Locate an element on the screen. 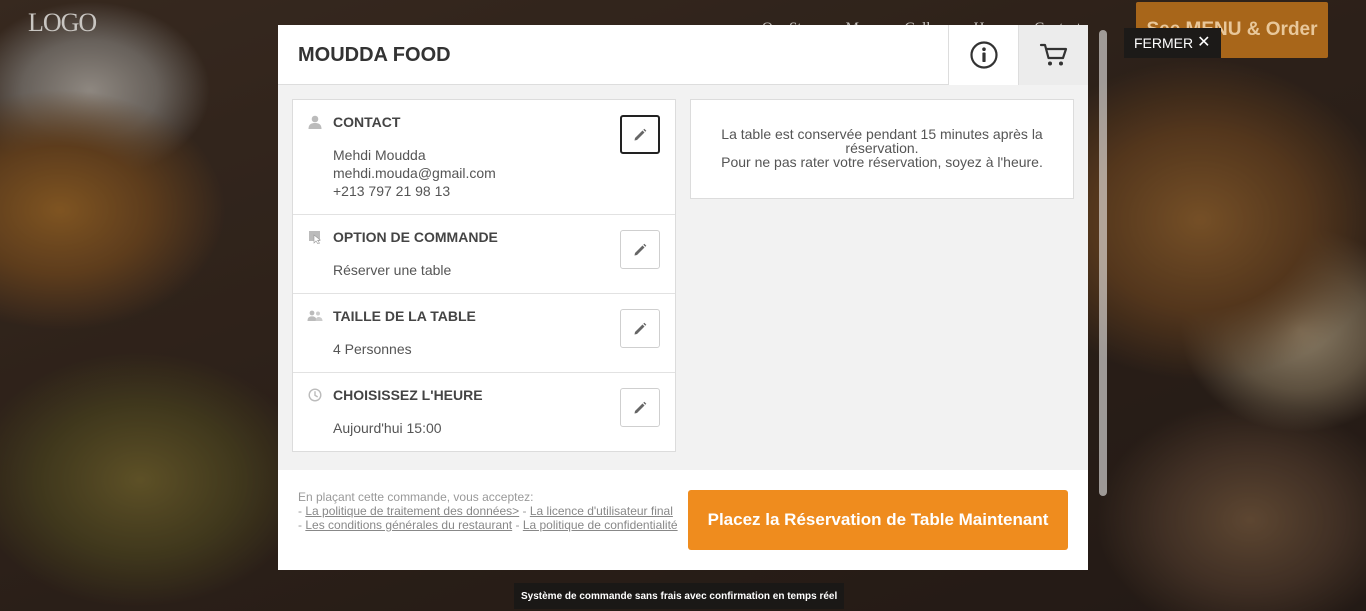 This screenshot has width=1366, height=611. section-table-size: TAILLE DE LA TABLE 4 Personnes is located at coordinates (484, 333).